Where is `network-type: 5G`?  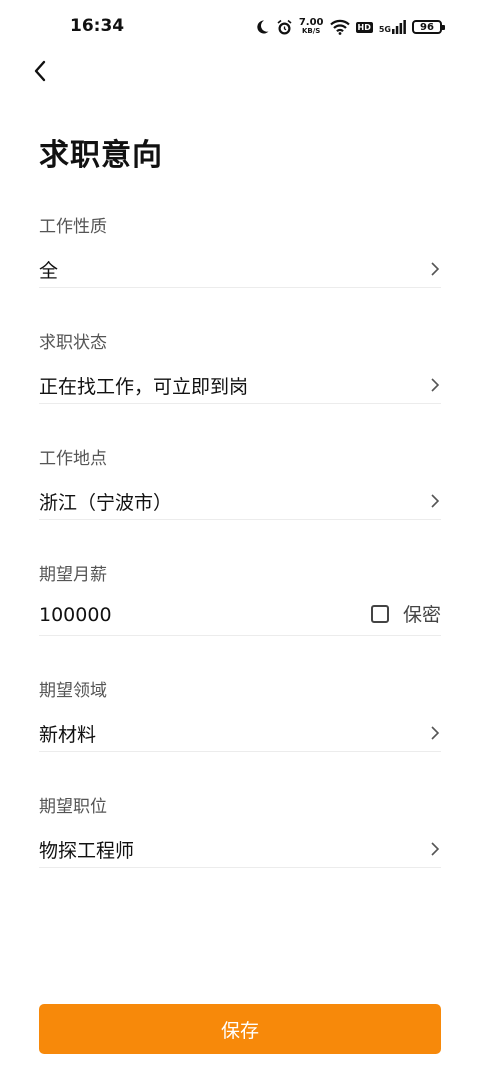
network-type: 5G is located at coordinates (384, 29).